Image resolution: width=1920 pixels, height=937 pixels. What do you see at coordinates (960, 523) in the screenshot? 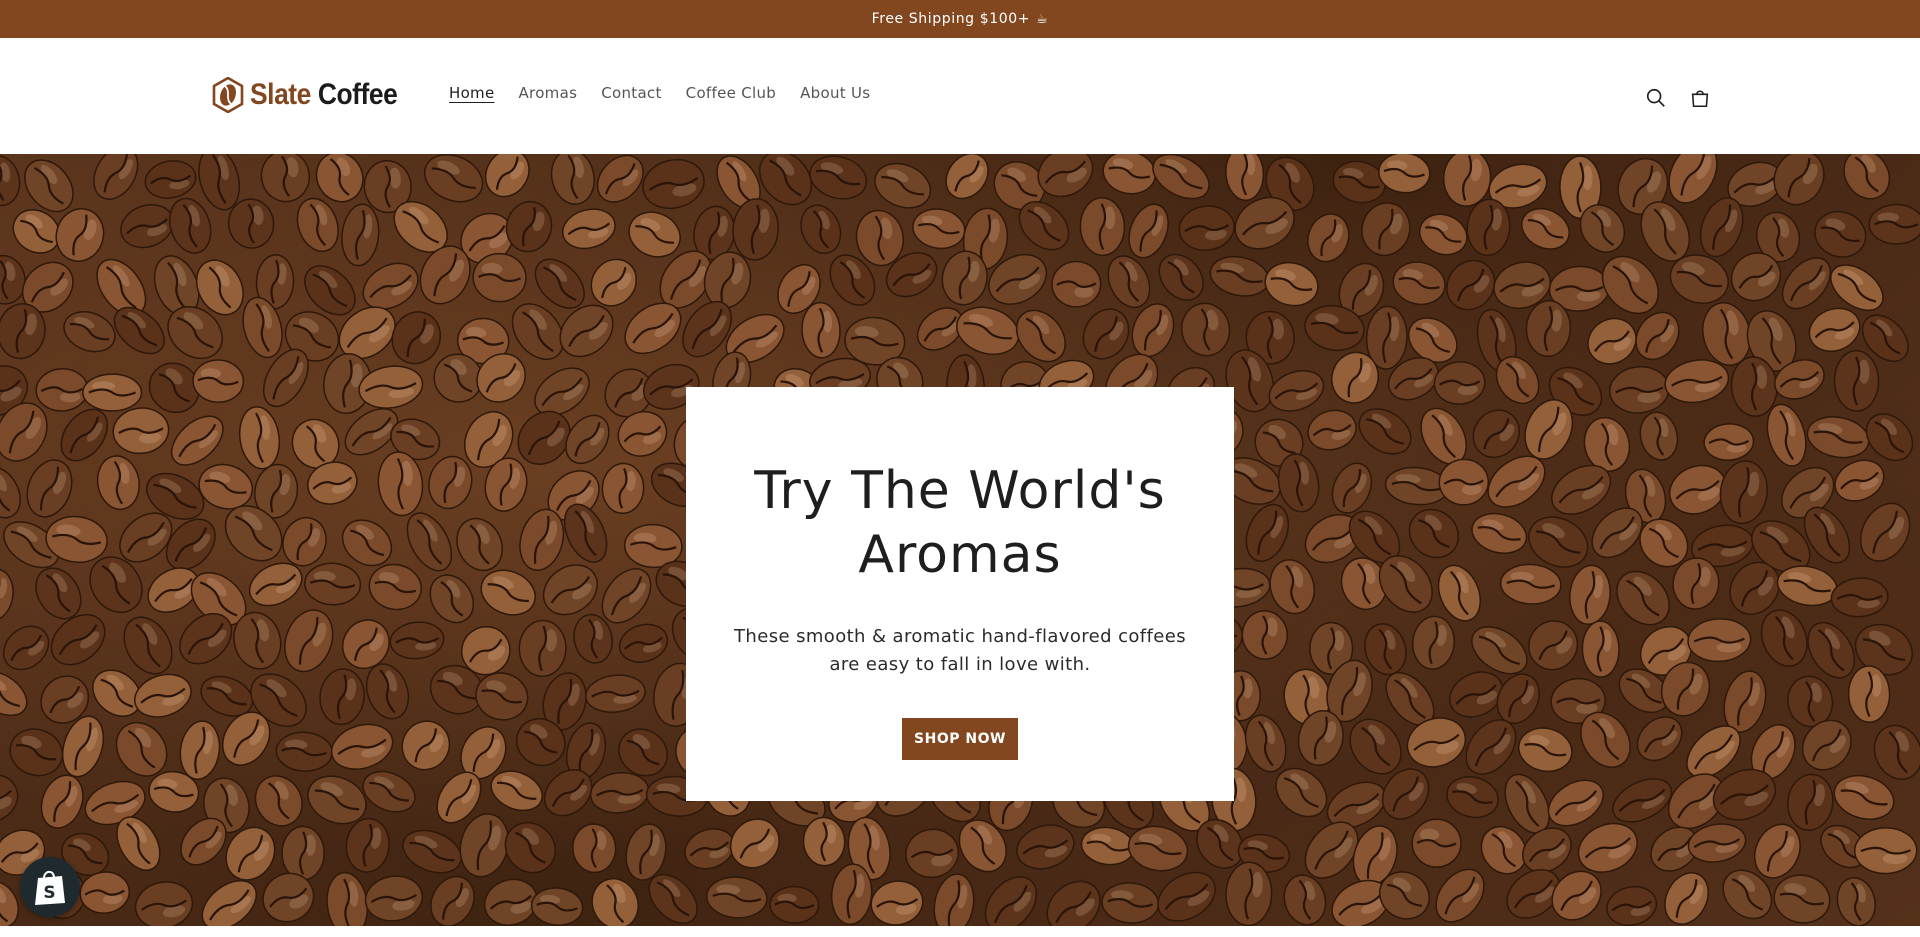
I see `hero-title: Try The World's Aromas` at bounding box center [960, 523].